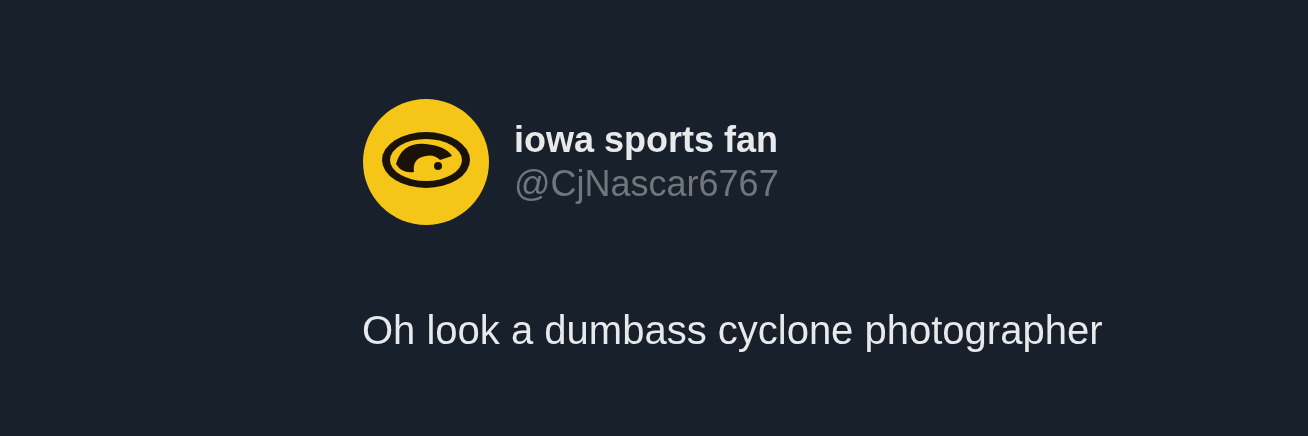  What do you see at coordinates (733, 330) in the screenshot?
I see `tweet-text: Oh look a dumbass cyclone photographer` at bounding box center [733, 330].